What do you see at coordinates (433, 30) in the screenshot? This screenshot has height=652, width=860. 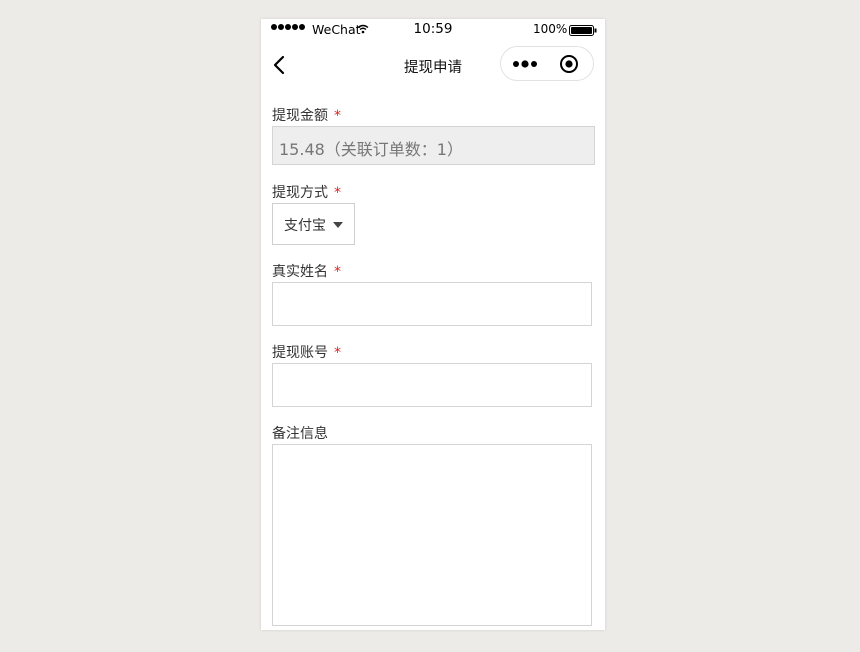 I see `status-bar: WeChat 10:59 100%` at bounding box center [433, 30].